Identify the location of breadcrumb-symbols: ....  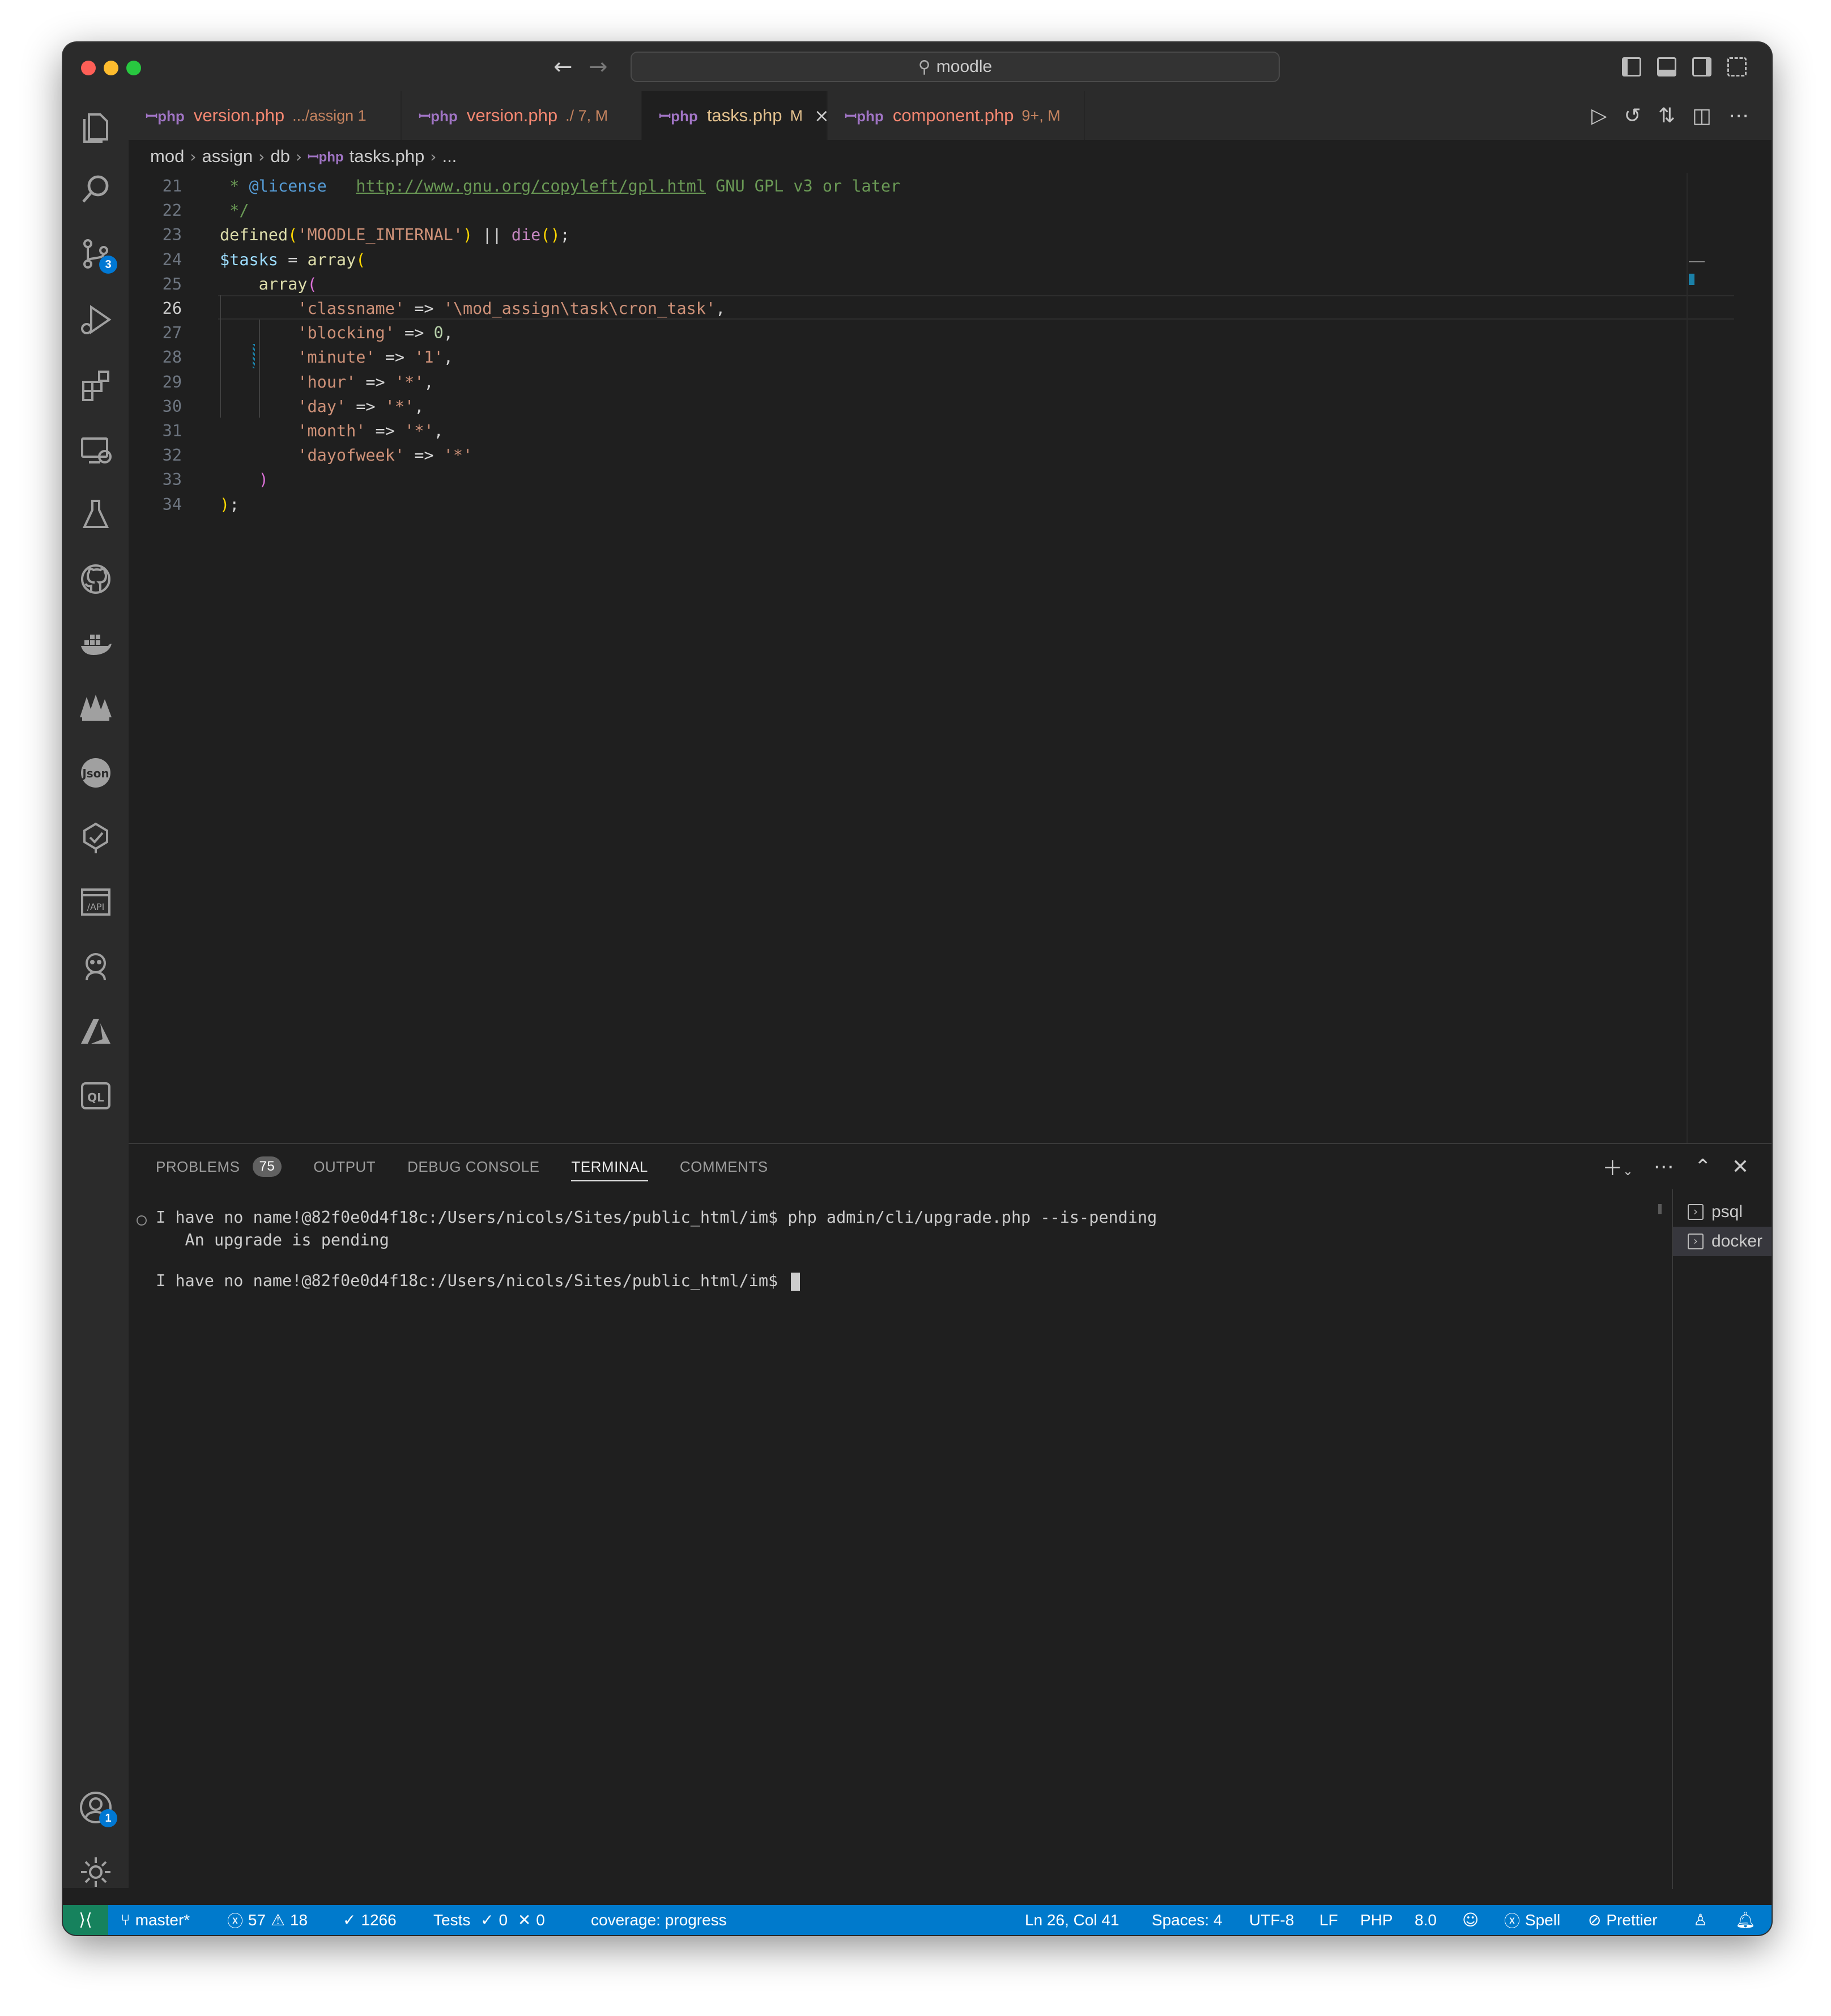
(449, 156).